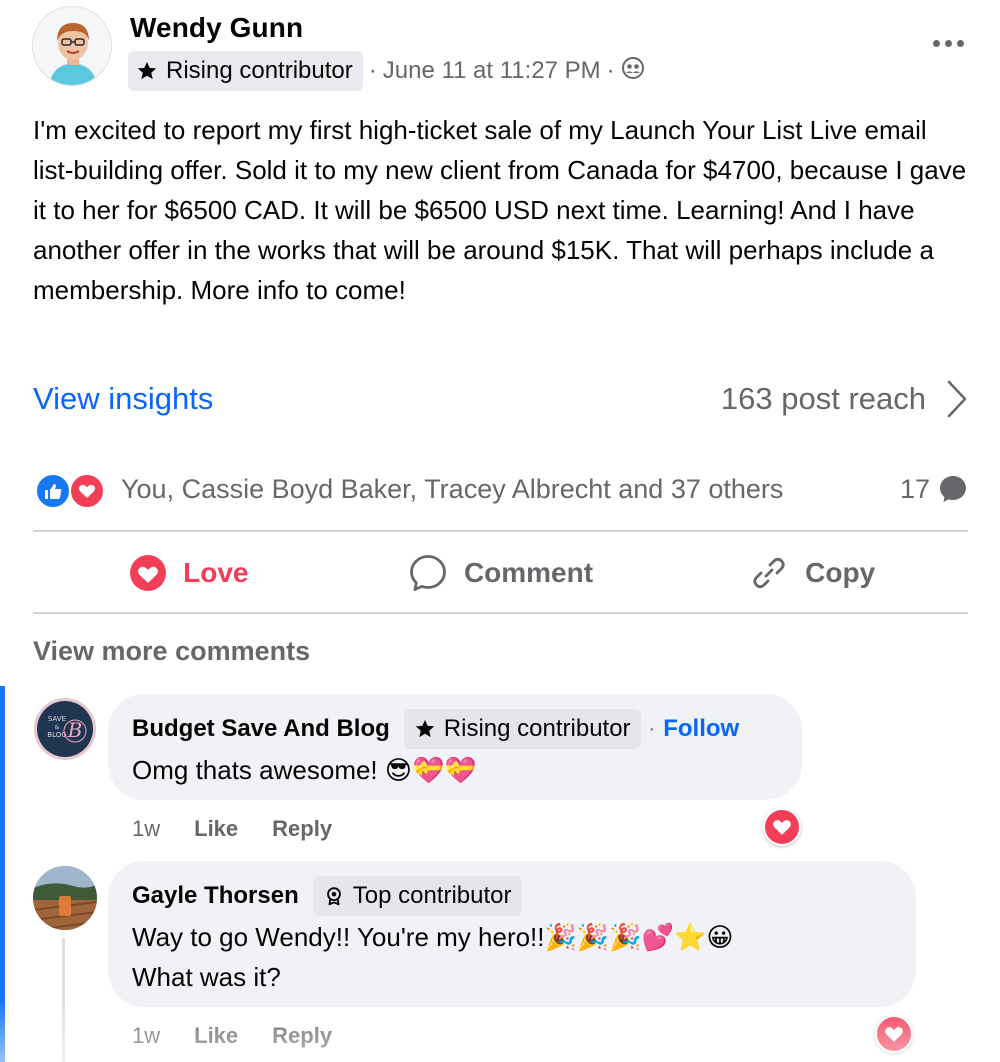  Describe the element at coordinates (215, 896) in the screenshot. I see `commenter-name: Gayle Thorsen` at that location.